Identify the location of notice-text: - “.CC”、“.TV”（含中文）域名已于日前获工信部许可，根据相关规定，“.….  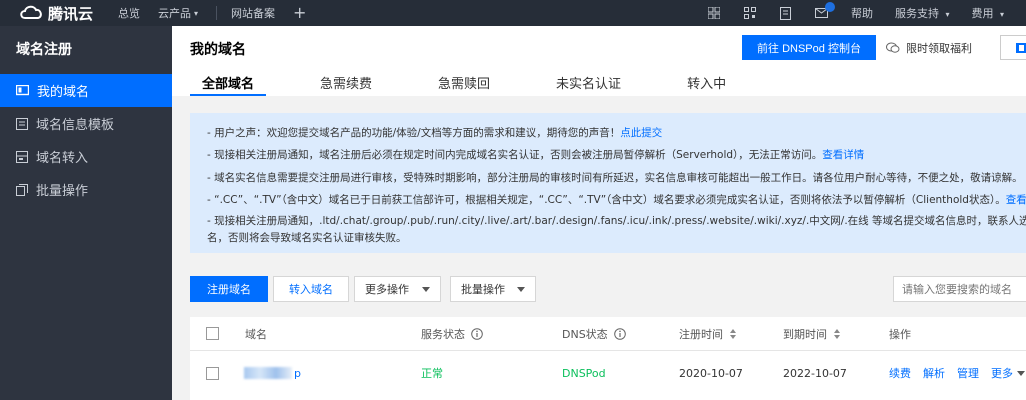
(606, 200).